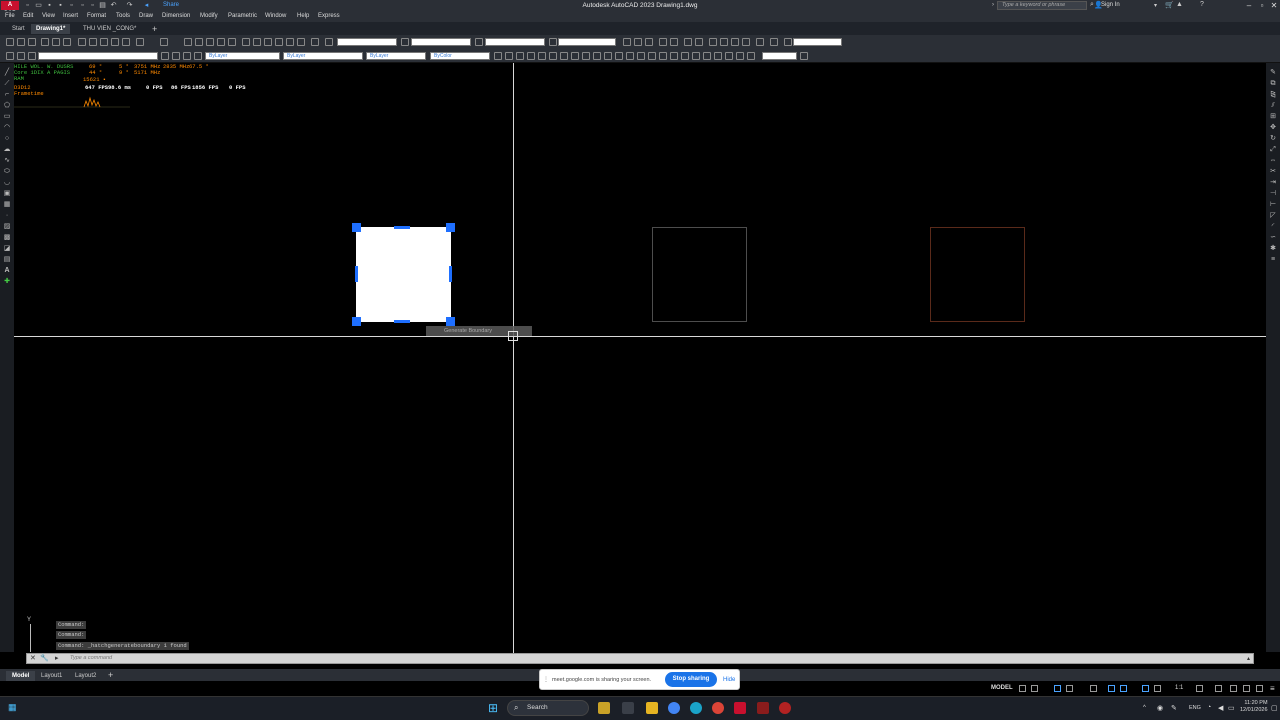 The width and height of the screenshot is (1280, 720). What do you see at coordinates (242, 16) in the screenshot?
I see `menu-parametric: Parametric` at bounding box center [242, 16].